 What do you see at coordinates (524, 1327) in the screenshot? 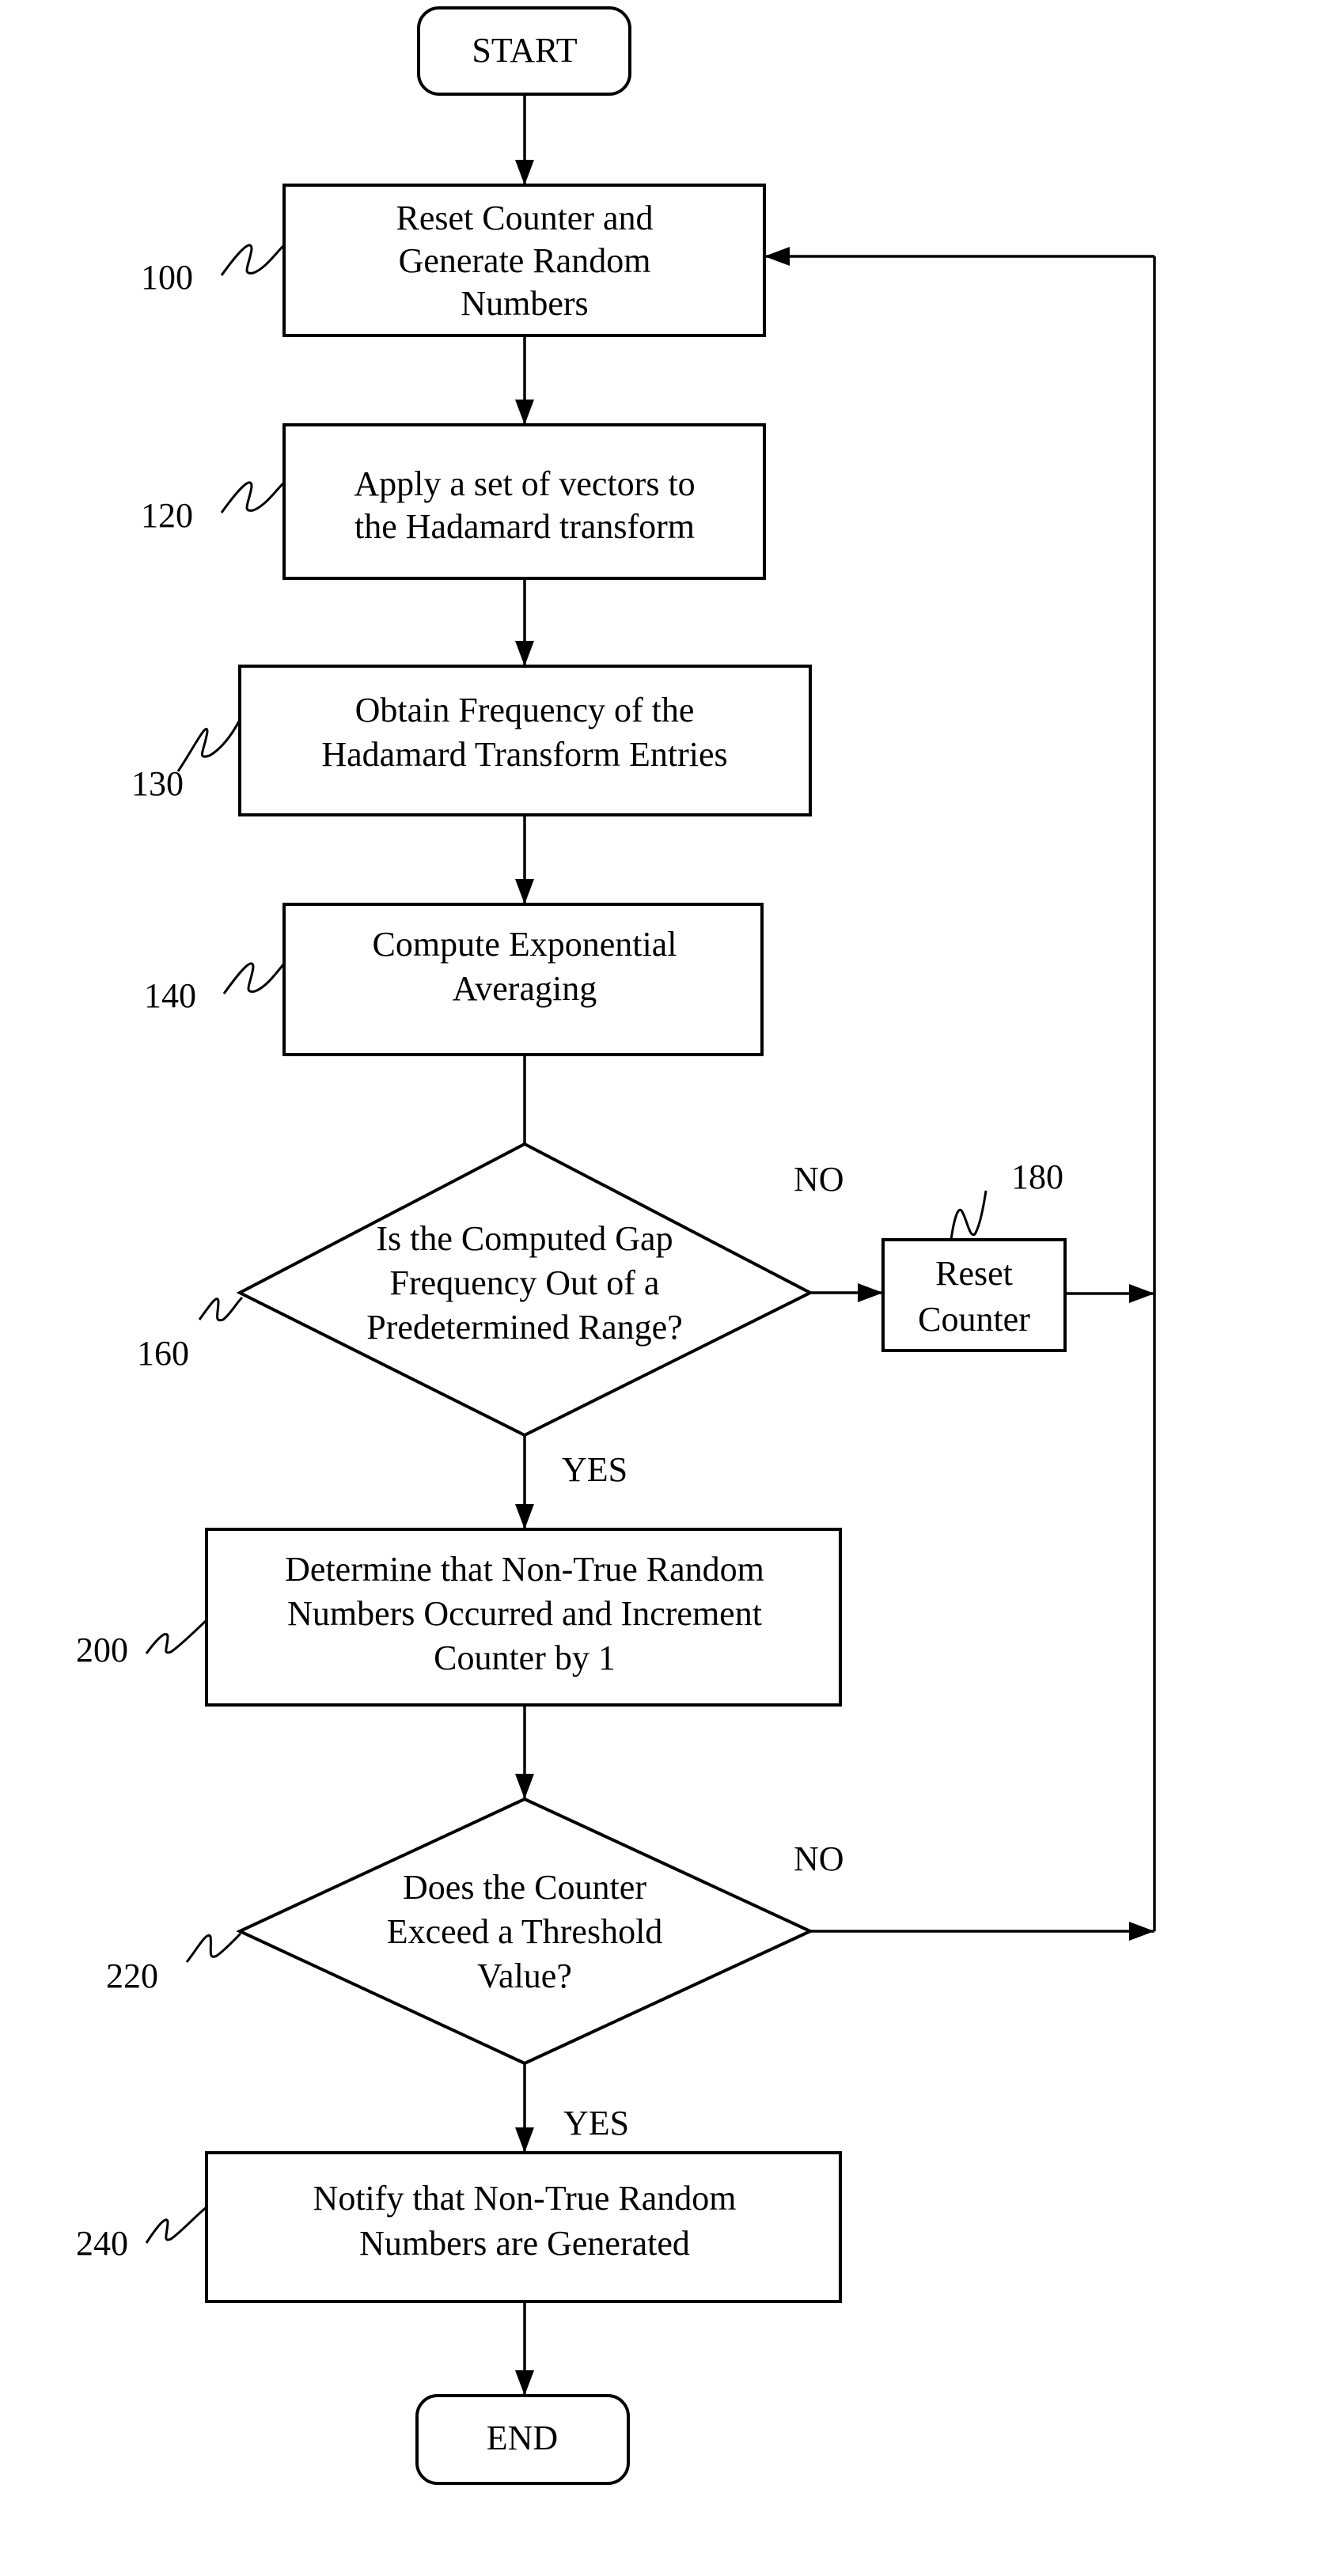
I see `decision-160-line-3: Predetermined Range?` at bounding box center [524, 1327].